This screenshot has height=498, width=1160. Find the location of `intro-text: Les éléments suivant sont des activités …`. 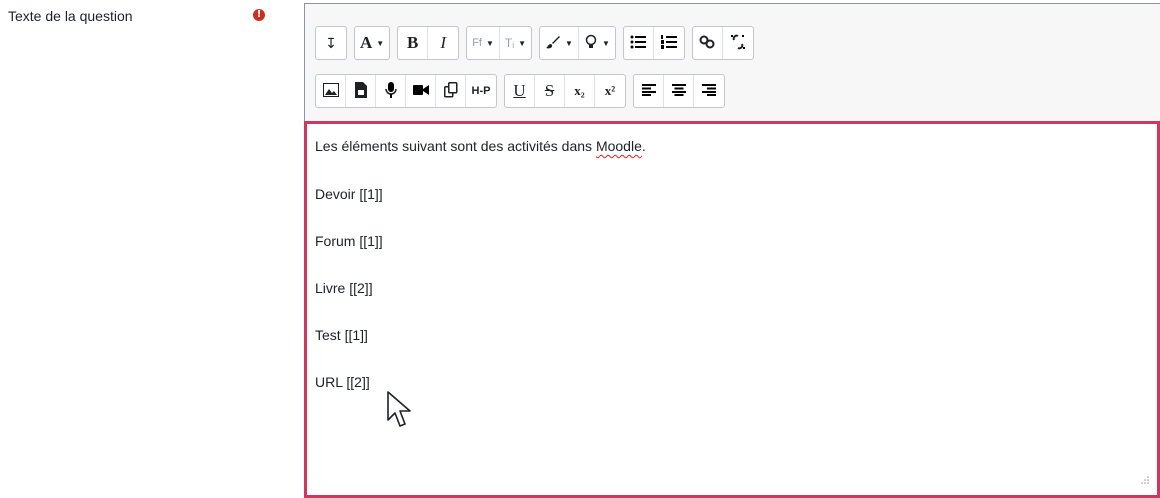

intro-text: Les éléments suivant sont des activités … is located at coordinates (455, 146).